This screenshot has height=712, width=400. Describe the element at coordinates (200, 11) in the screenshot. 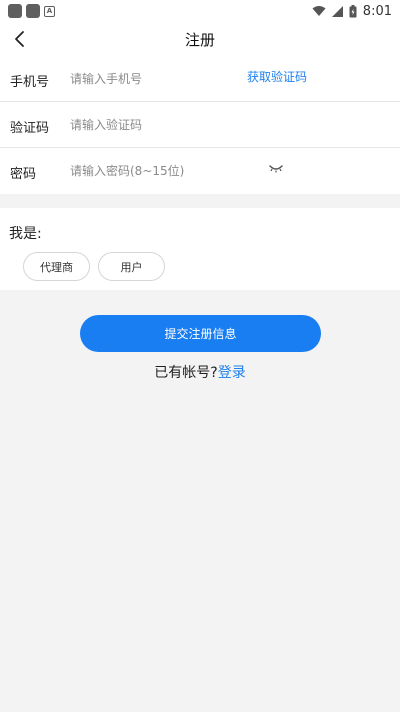

I see `status-bar: A 8:01` at that location.